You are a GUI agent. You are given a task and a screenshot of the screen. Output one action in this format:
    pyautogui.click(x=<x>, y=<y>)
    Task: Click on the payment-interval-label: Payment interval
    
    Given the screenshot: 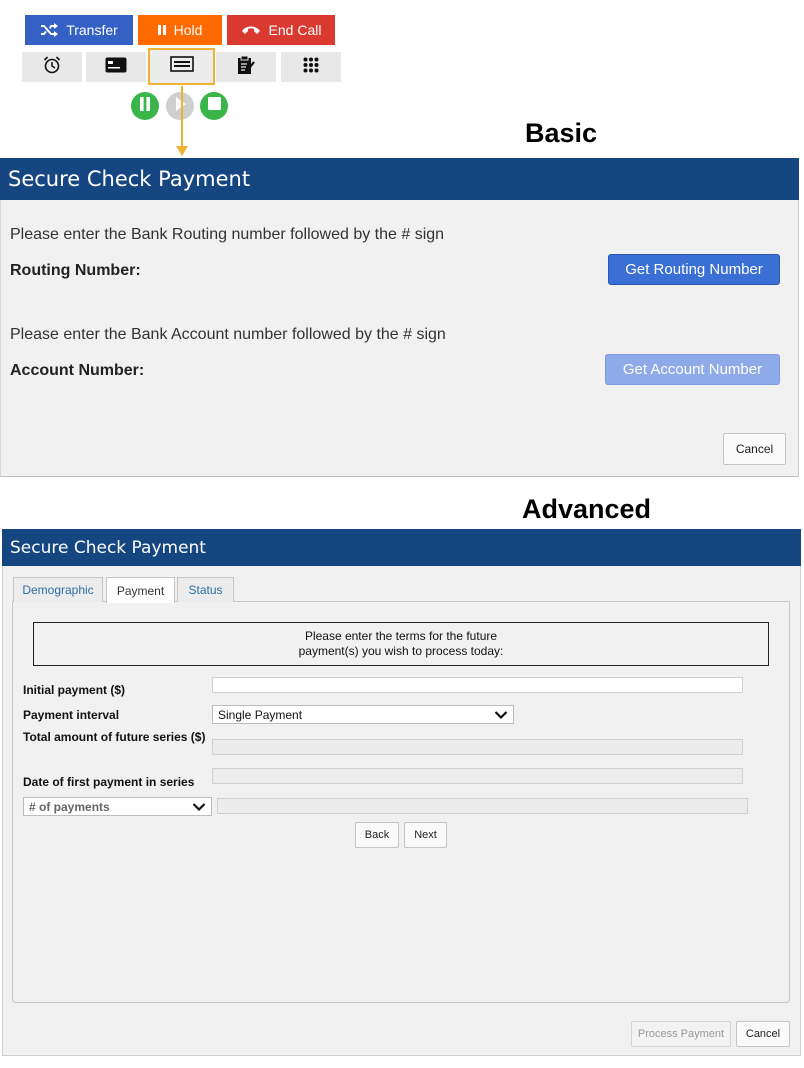 What is the action you would take?
    pyautogui.click(x=71, y=715)
    